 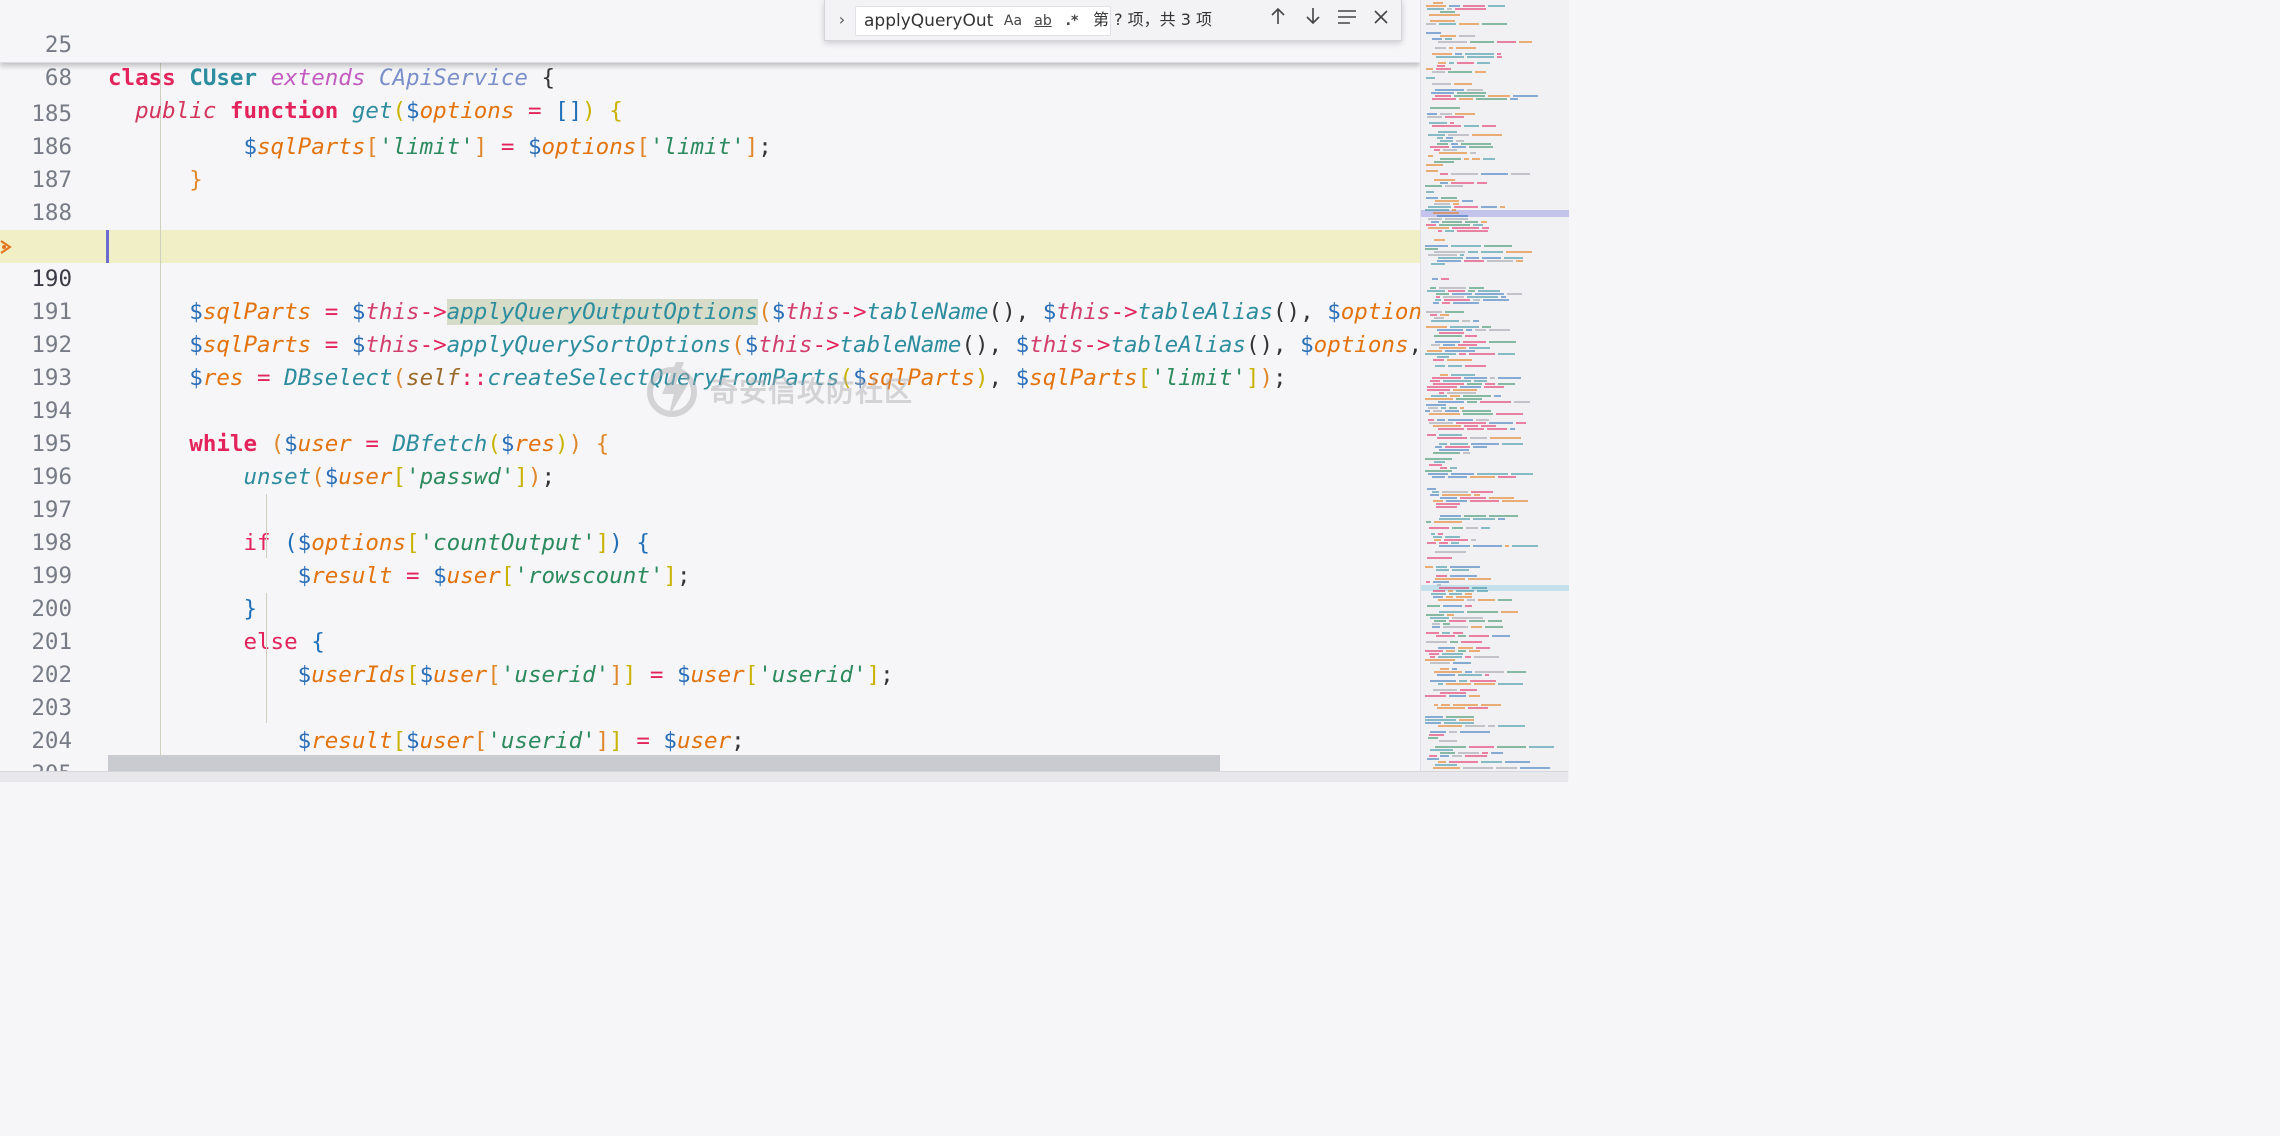 I want to click on close-icon, so click(x=1381, y=20).